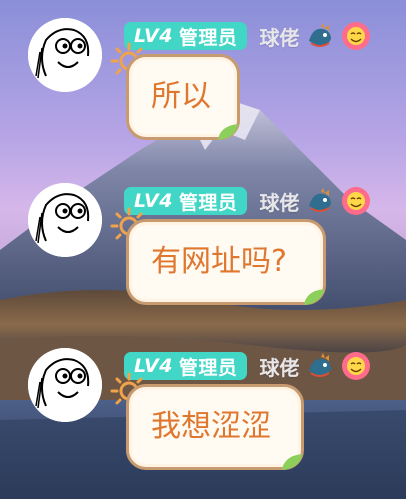 The image size is (406, 499). I want to click on message-bubble: 我想涩涩, so click(215, 427).